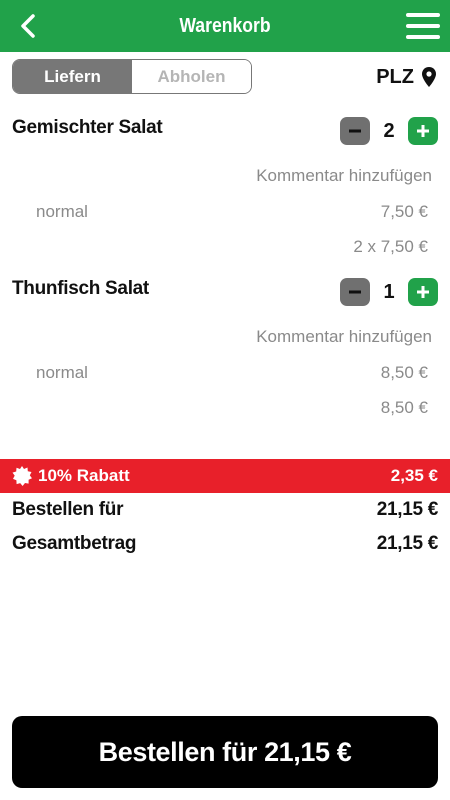  Describe the element at coordinates (225, 510) in the screenshot. I see `order-for-row: Bestellen für 21,15 €` at that location.